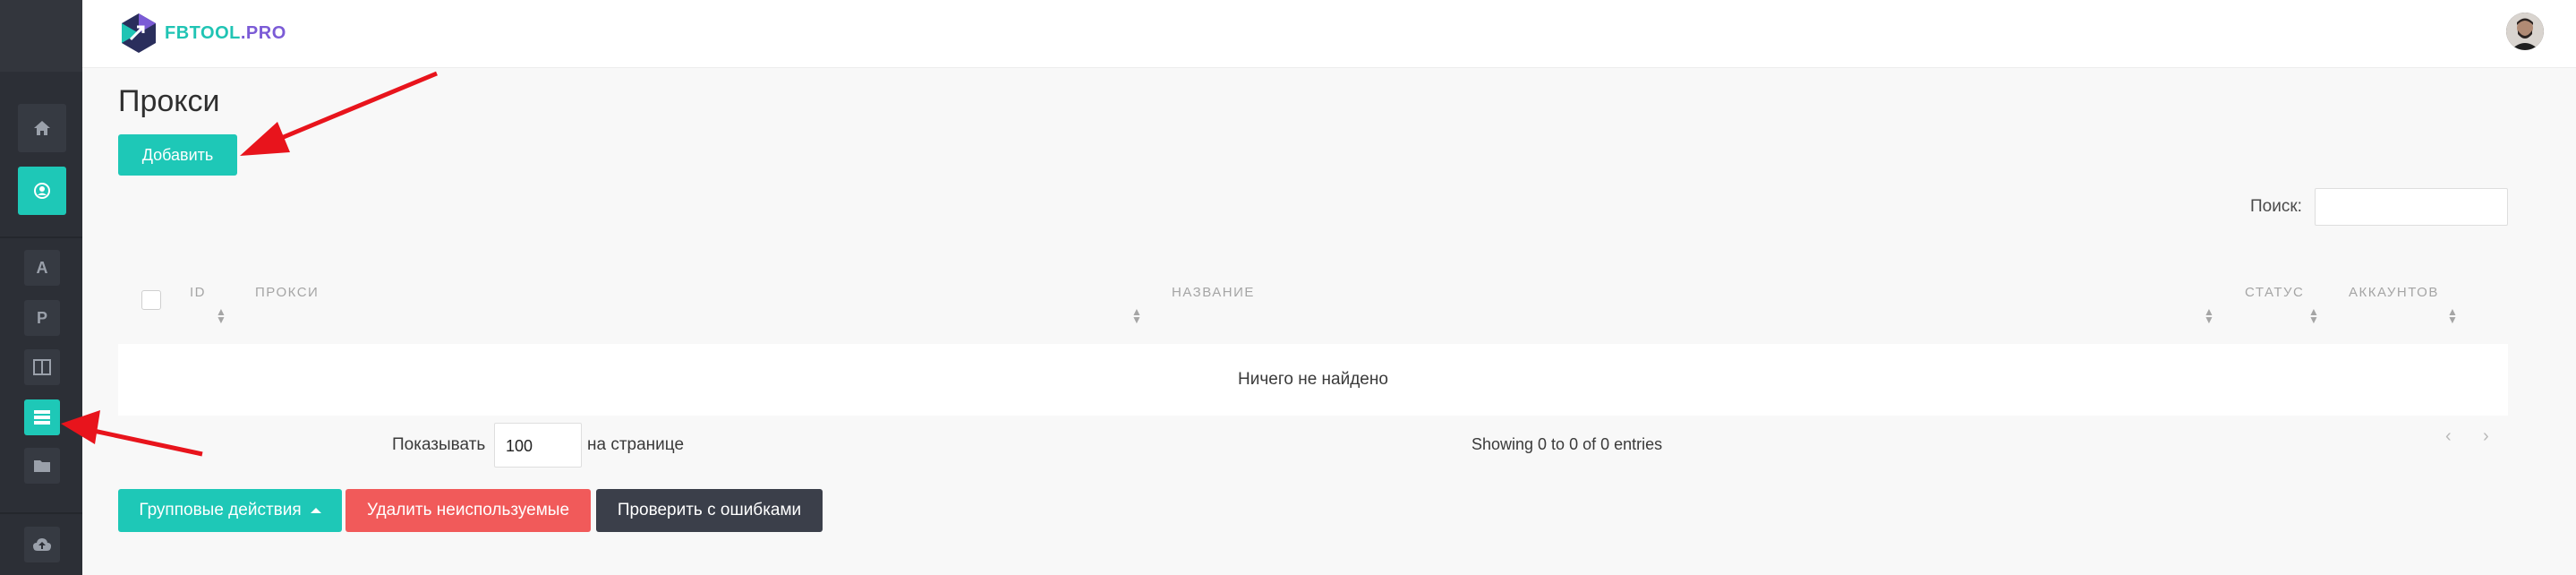 This screenshot has height=575, width=2576. I want to click on column-header-id: ID, so click(198, 292).